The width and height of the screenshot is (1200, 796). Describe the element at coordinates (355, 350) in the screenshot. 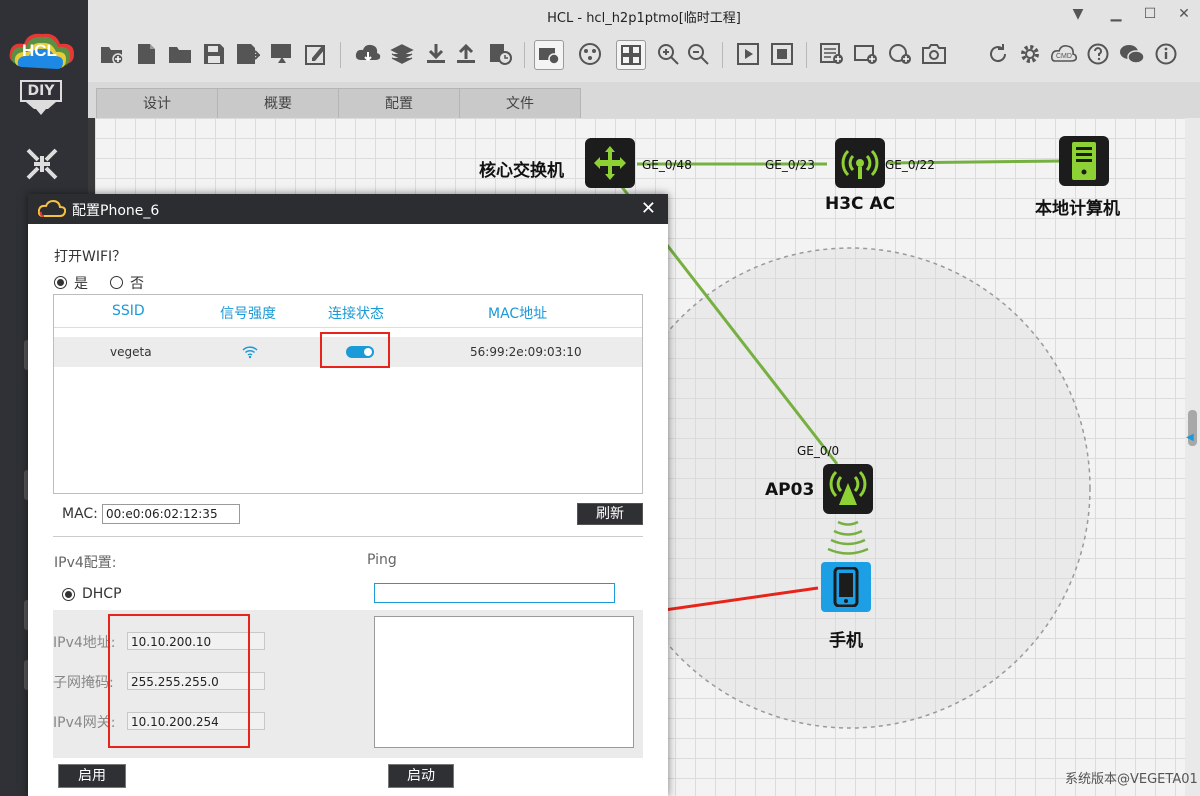

I see `toggle-highlight-box` at that location.